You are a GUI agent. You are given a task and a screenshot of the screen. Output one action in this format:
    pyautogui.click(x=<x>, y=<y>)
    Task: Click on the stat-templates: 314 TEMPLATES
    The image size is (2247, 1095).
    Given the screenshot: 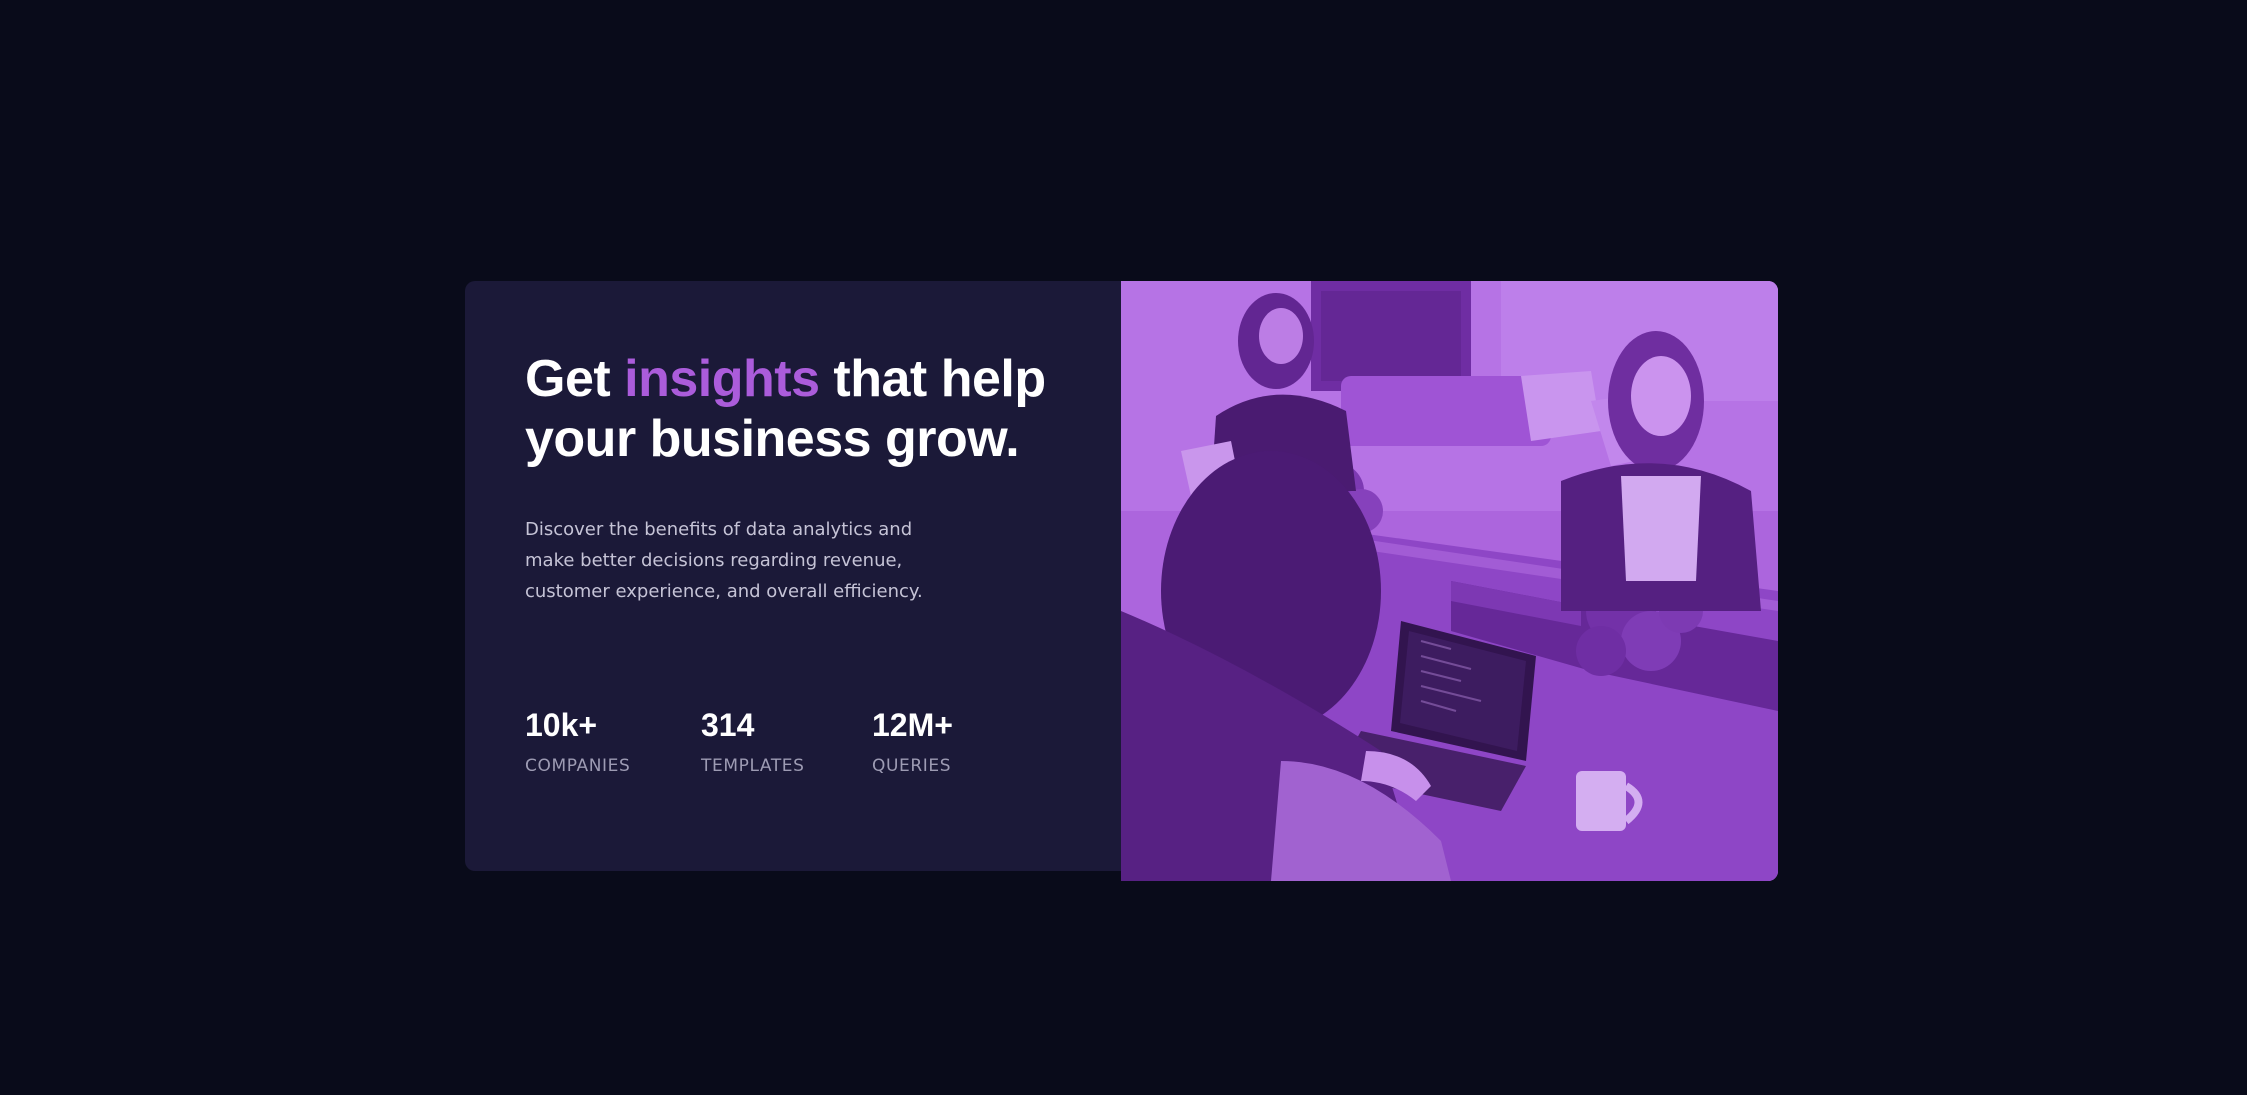 What is the action you would take?
    pyautogui.click(x=786, y=742)
    